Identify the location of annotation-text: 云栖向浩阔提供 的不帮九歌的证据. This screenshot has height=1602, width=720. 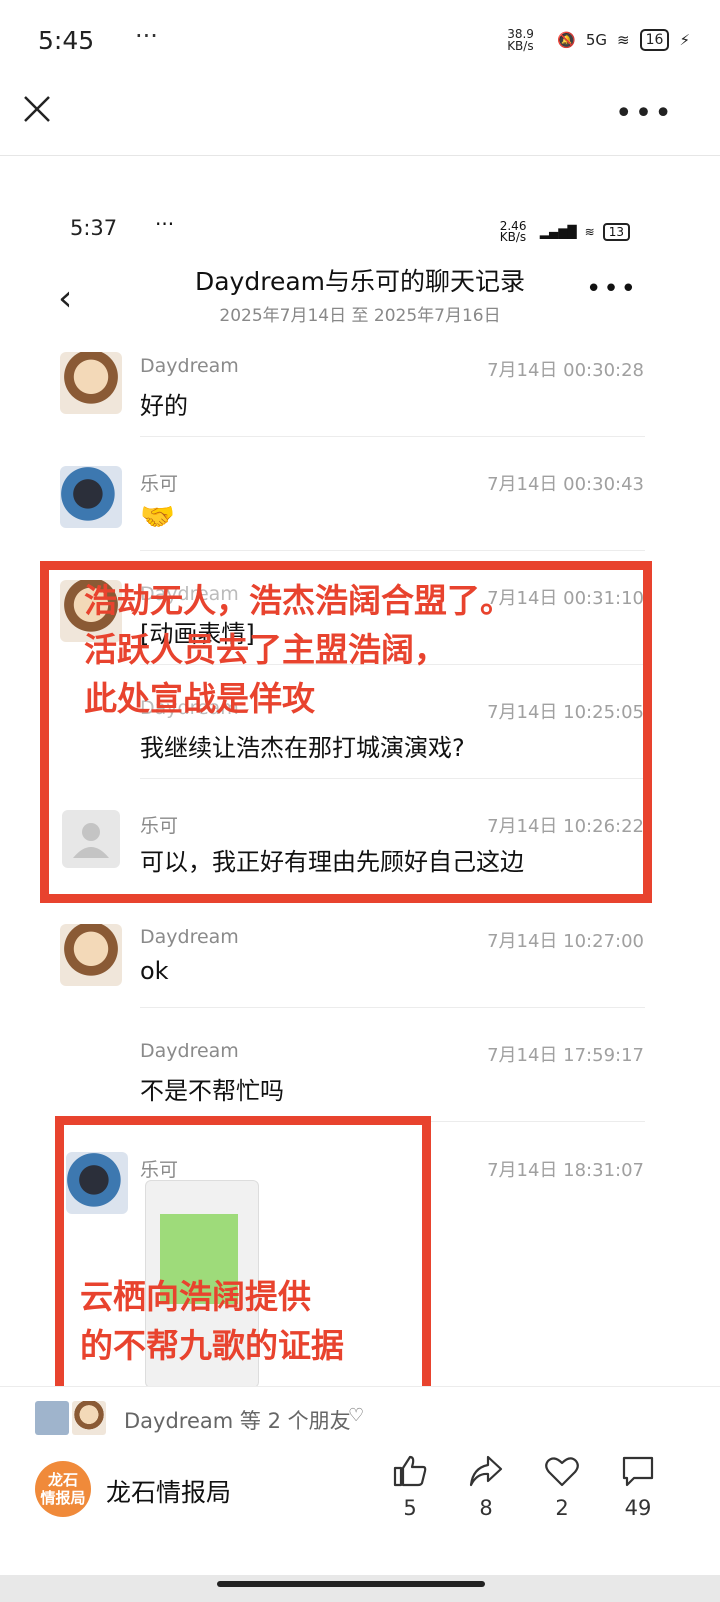
(212, 1321).